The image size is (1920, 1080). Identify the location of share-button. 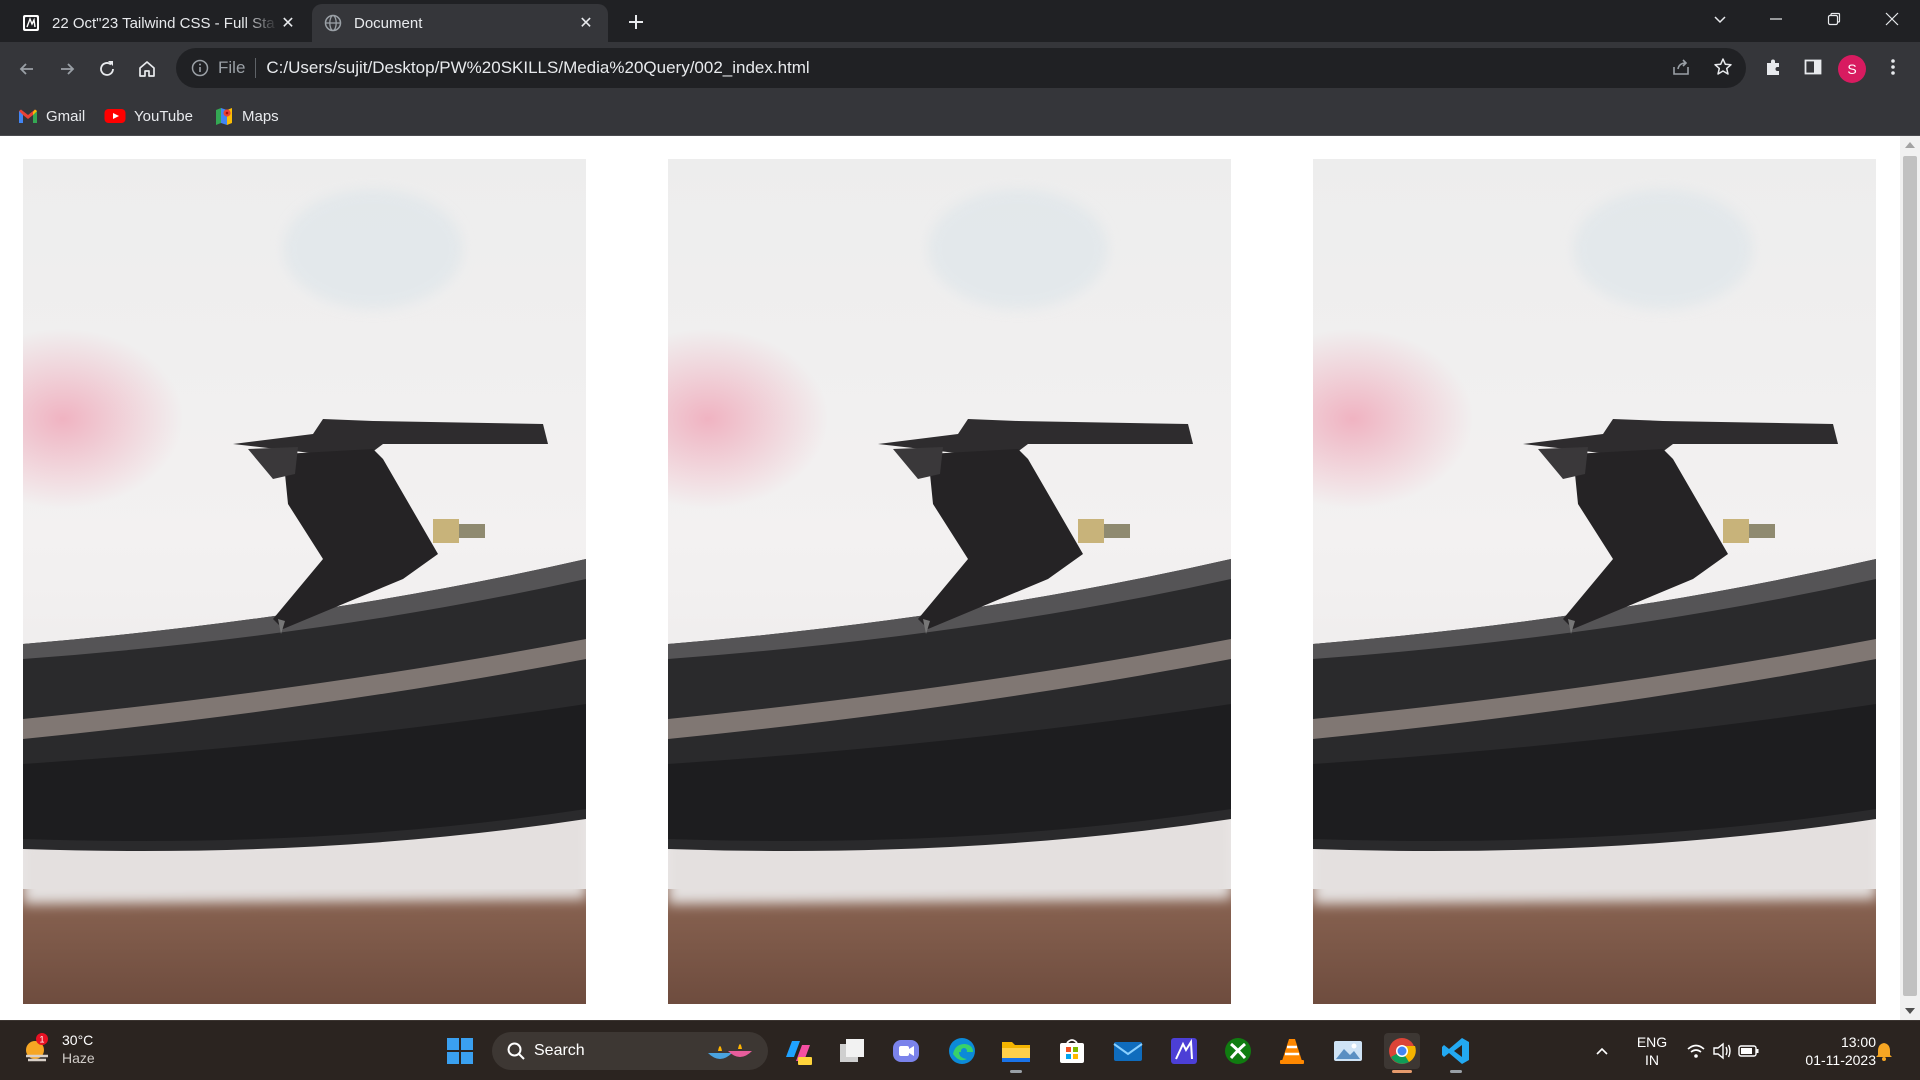
(1681, 67).